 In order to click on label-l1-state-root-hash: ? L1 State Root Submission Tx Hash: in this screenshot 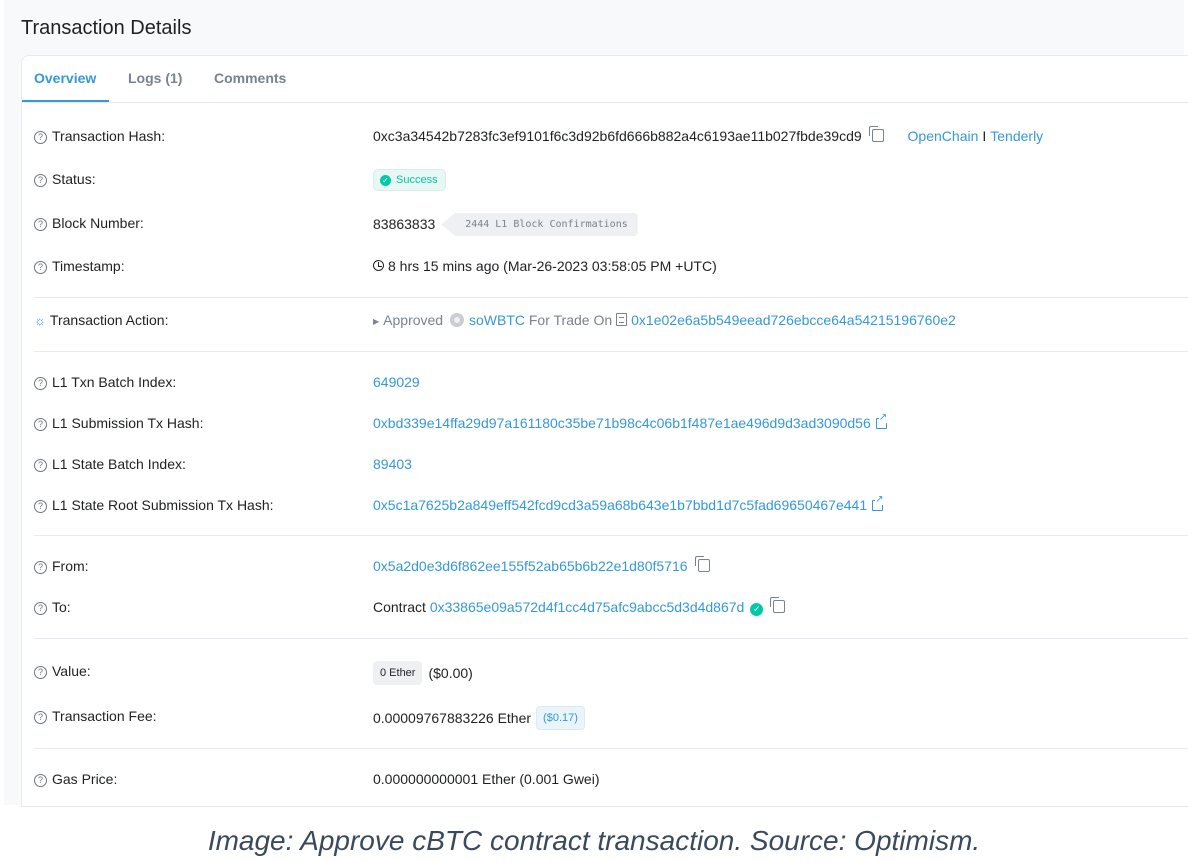, I will do `click(154, 505)`.